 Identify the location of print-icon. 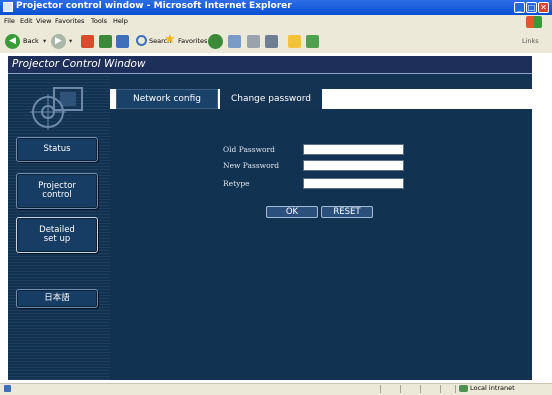
(253, 41).